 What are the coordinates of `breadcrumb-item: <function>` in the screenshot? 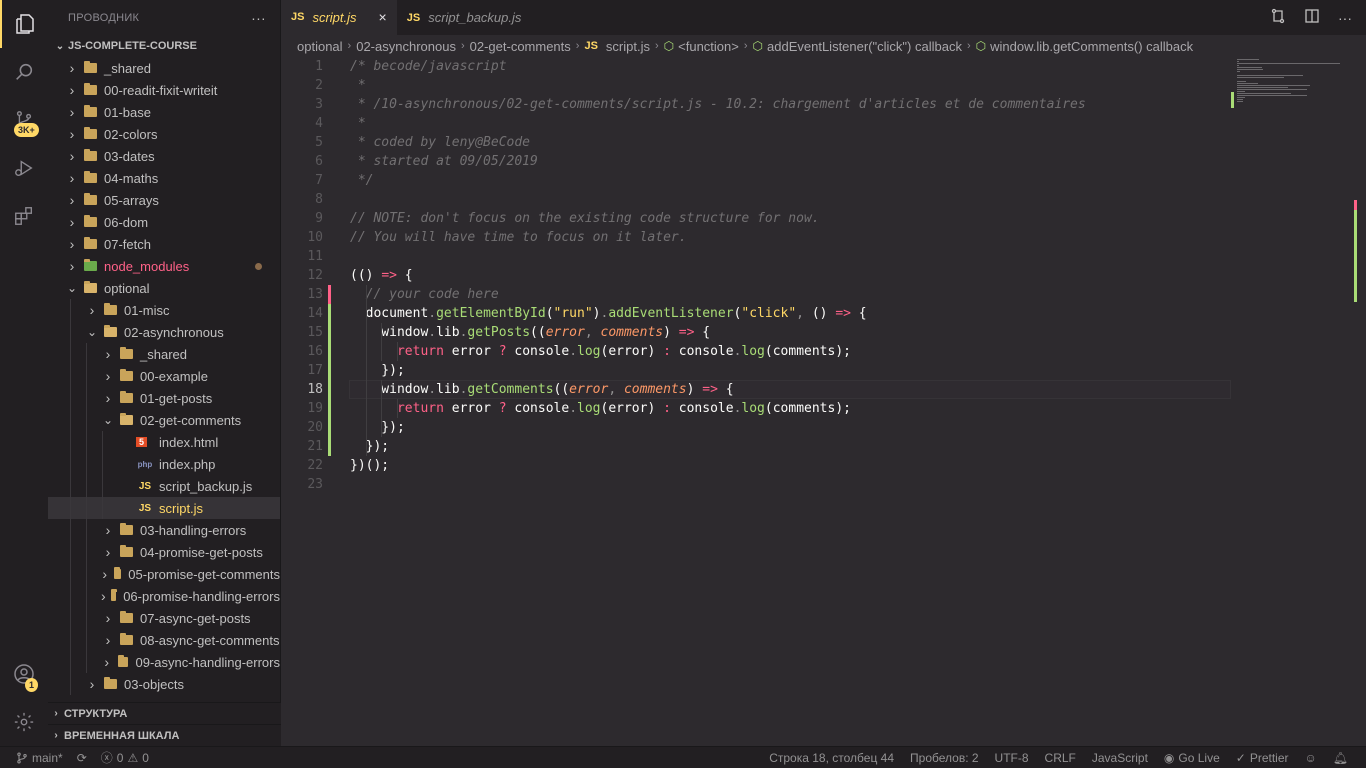 It's located at (708, 46).